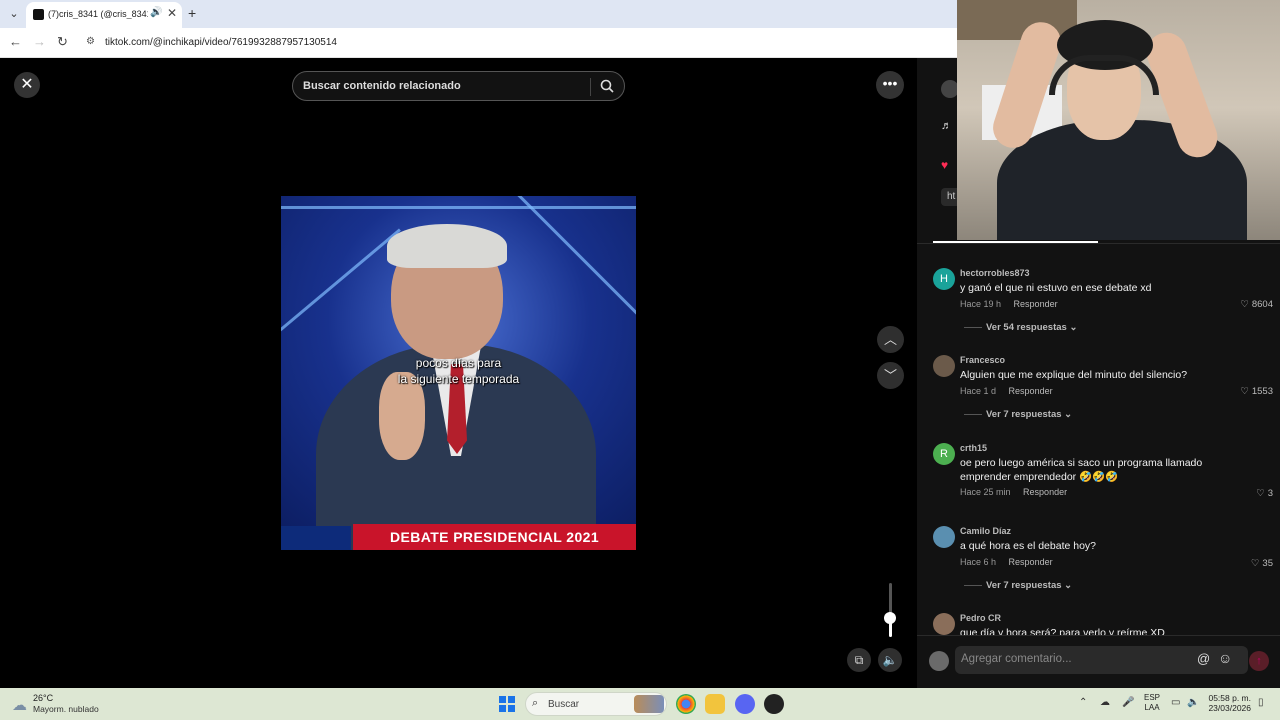 The width and height of the screenshot is (1280, 720). I want to click on clock-time: 05:58 p. m., so click(1229, 698).